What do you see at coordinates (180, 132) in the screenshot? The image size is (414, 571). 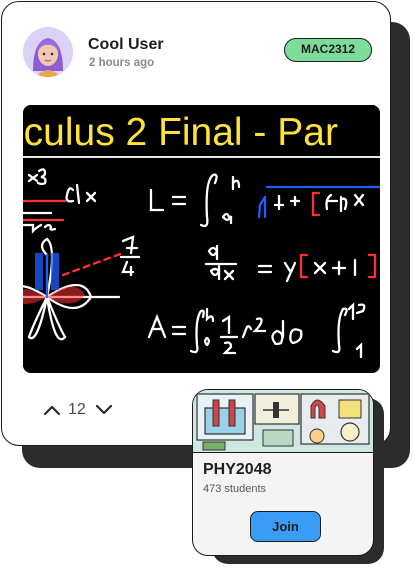 I see `video-title: lculus 2 Final - Par` at bounding box center [180, 132].